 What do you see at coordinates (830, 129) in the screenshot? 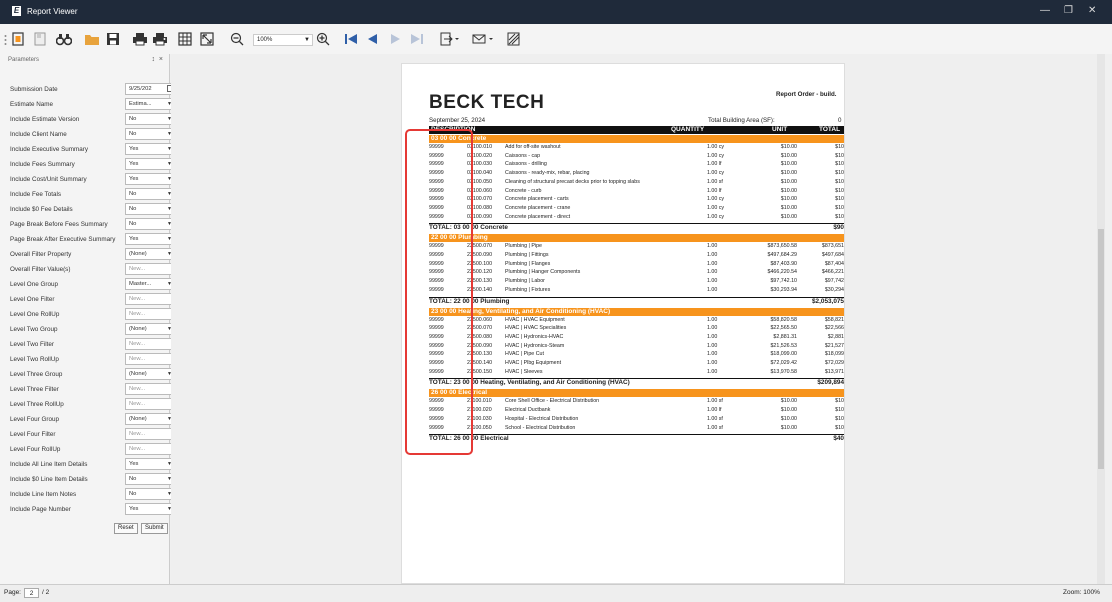
I see `header-total: TOTAL` at bounding box center [830, 129].